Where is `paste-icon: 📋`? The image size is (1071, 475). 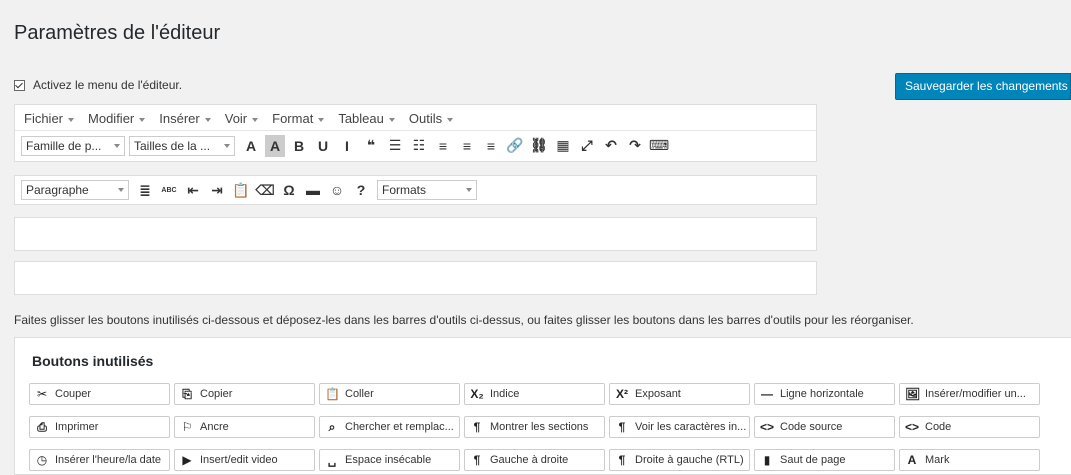 paste-icon: 📋 is located at coordinates (332, 394).